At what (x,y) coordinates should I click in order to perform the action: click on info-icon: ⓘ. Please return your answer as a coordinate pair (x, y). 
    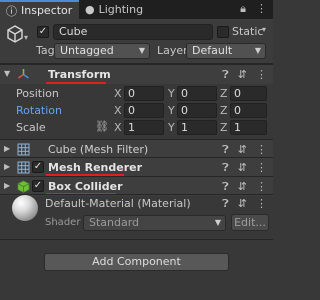
    Looking at the image, I should click on (11, 11).